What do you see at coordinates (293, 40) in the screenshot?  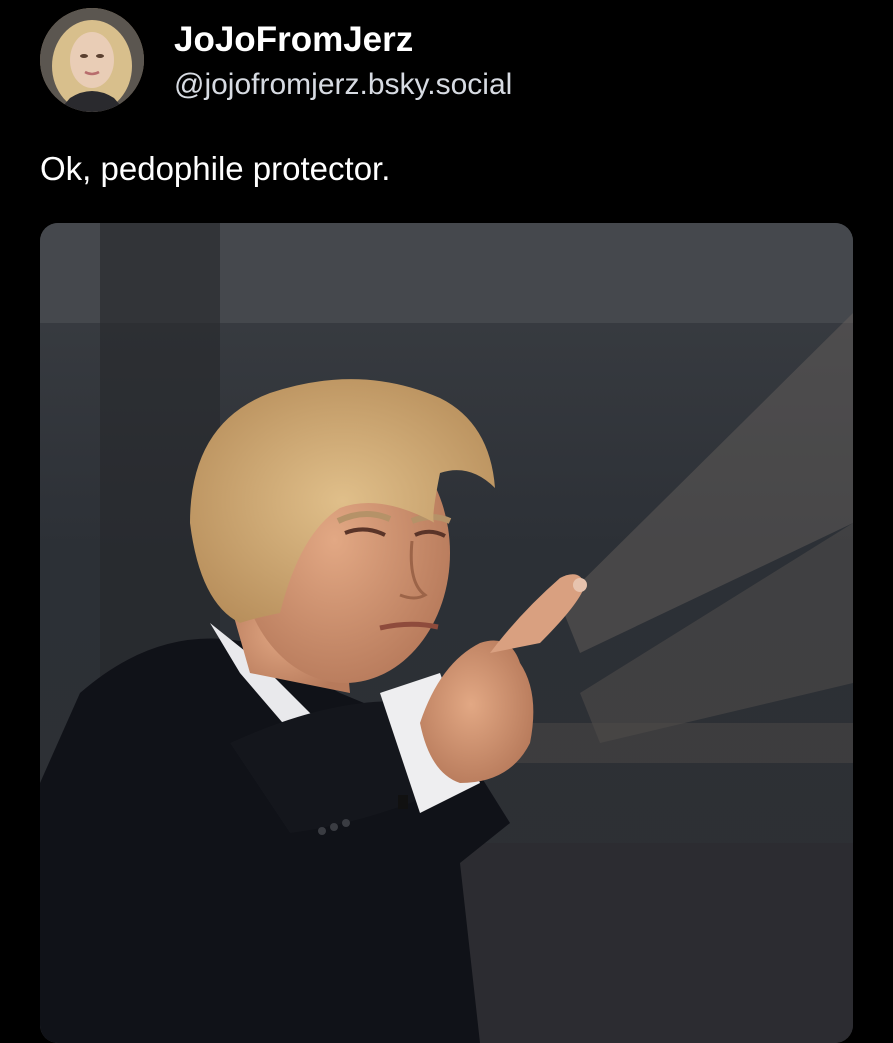 I see `author-display-name: JoJoFromJerz` at bounding box center [293, 40].